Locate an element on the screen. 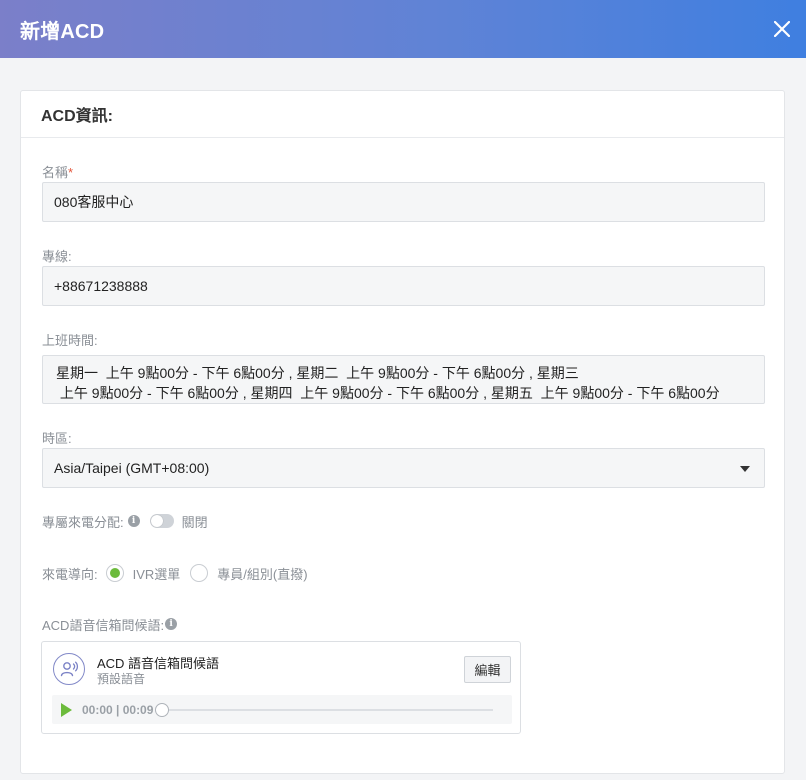 The image size is (806, 780). progress-track is located at coordinates (324, 709).